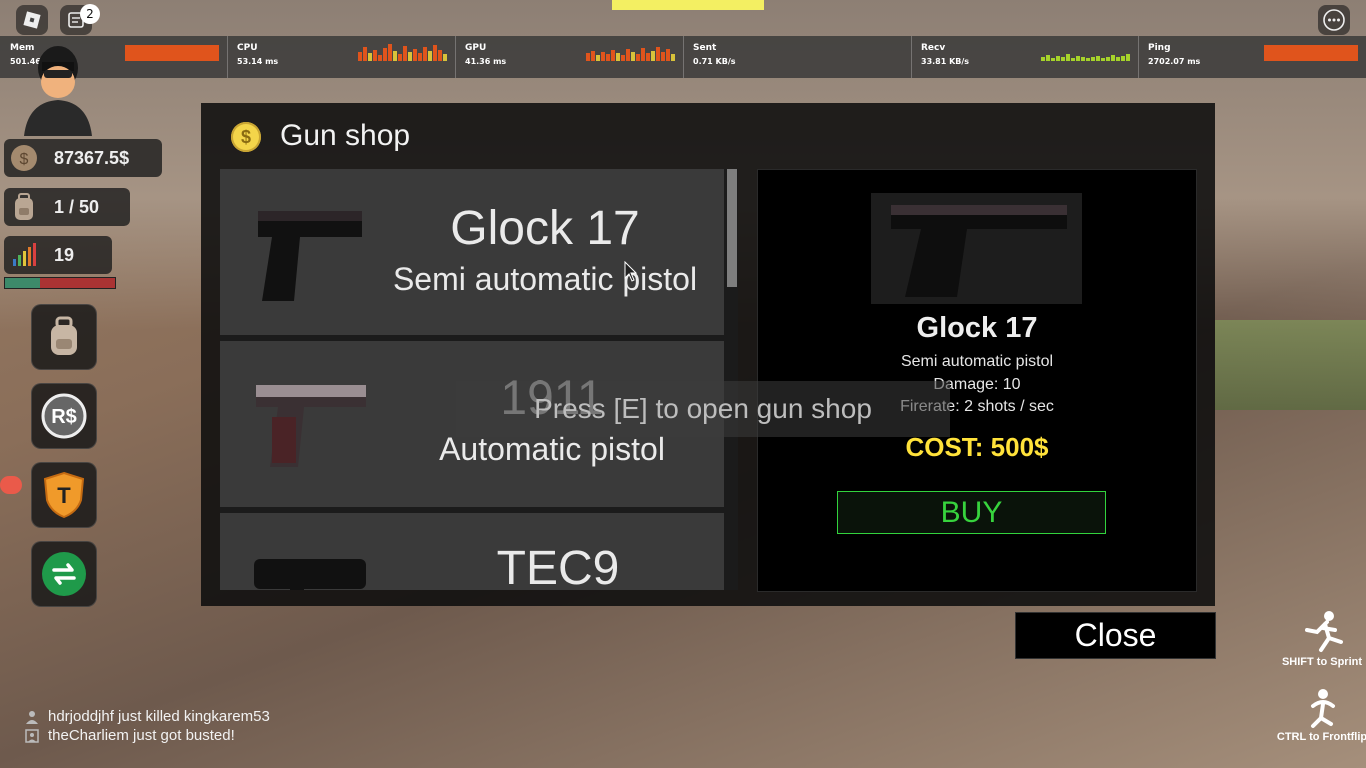  I want to click on more-icon, so click(1334, 20).